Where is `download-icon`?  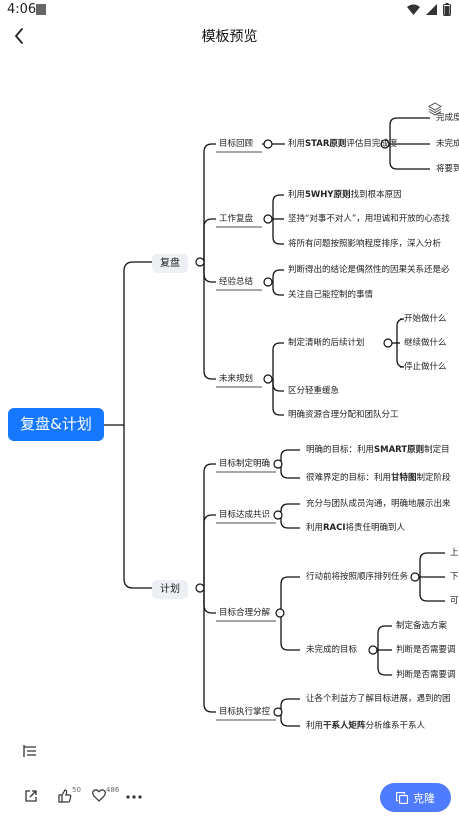
download-icon is located at coordinates (41, 9).